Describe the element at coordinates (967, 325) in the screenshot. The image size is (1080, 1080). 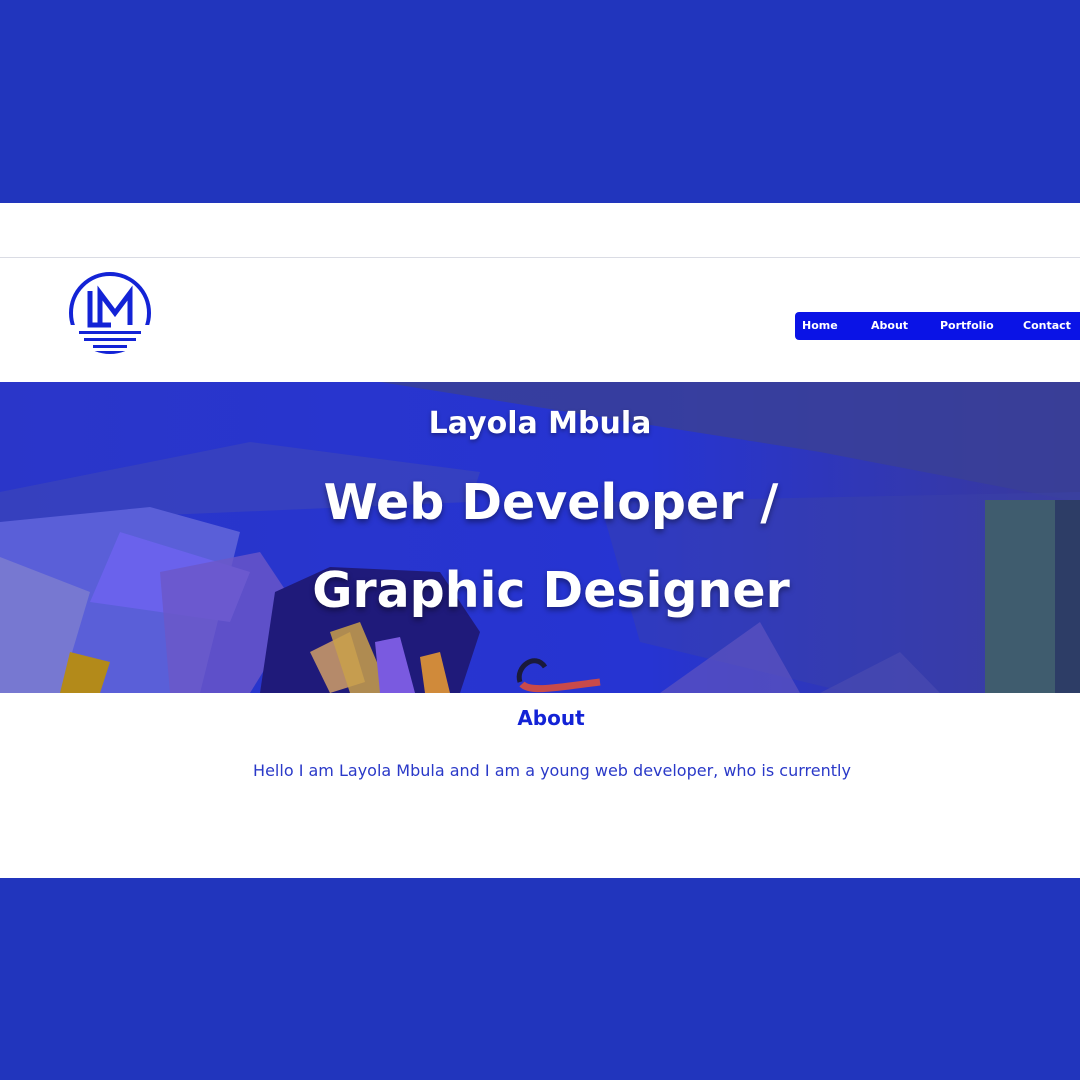
I see `nav-portfolio: Portfolio` at that location.